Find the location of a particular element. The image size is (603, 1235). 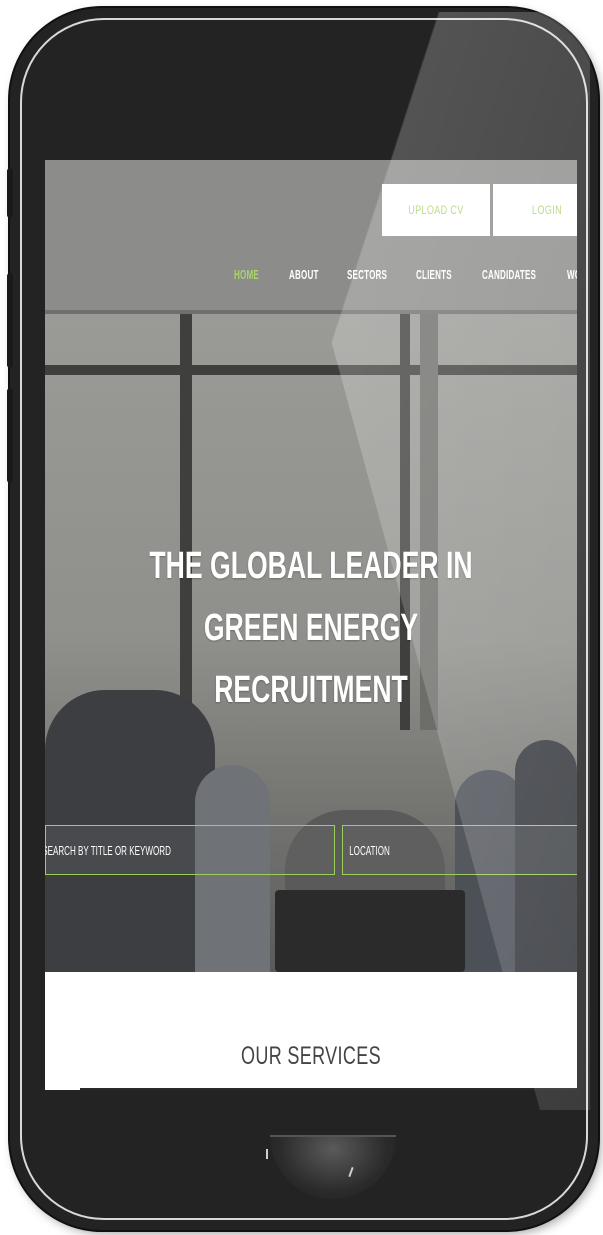

services-title: OUR SERVICES is located at coordinates (311, 1056).